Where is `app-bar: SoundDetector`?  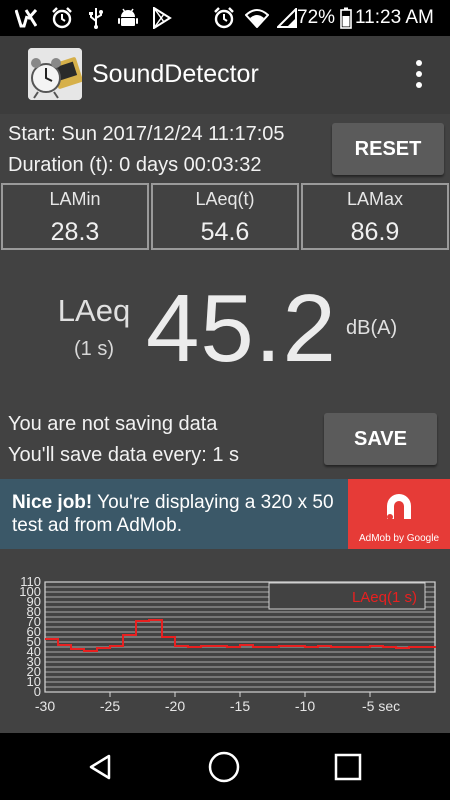 app-bar: SoundDetector is located at coordinates (225, 75).